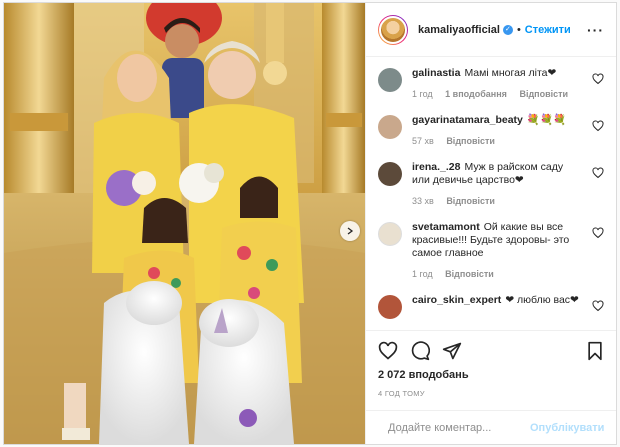  What do you see at coordinates (497, 141) in the screenshot?
I see `comment-meta: 57 хв Відповісти` at bounding box center [497, 141].